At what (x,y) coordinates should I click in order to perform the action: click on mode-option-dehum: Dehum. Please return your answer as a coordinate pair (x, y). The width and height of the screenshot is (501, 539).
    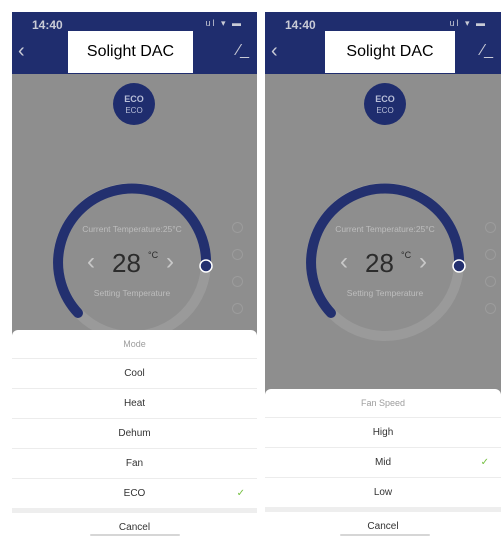
    Looking at the image, I should click on (134, 434).